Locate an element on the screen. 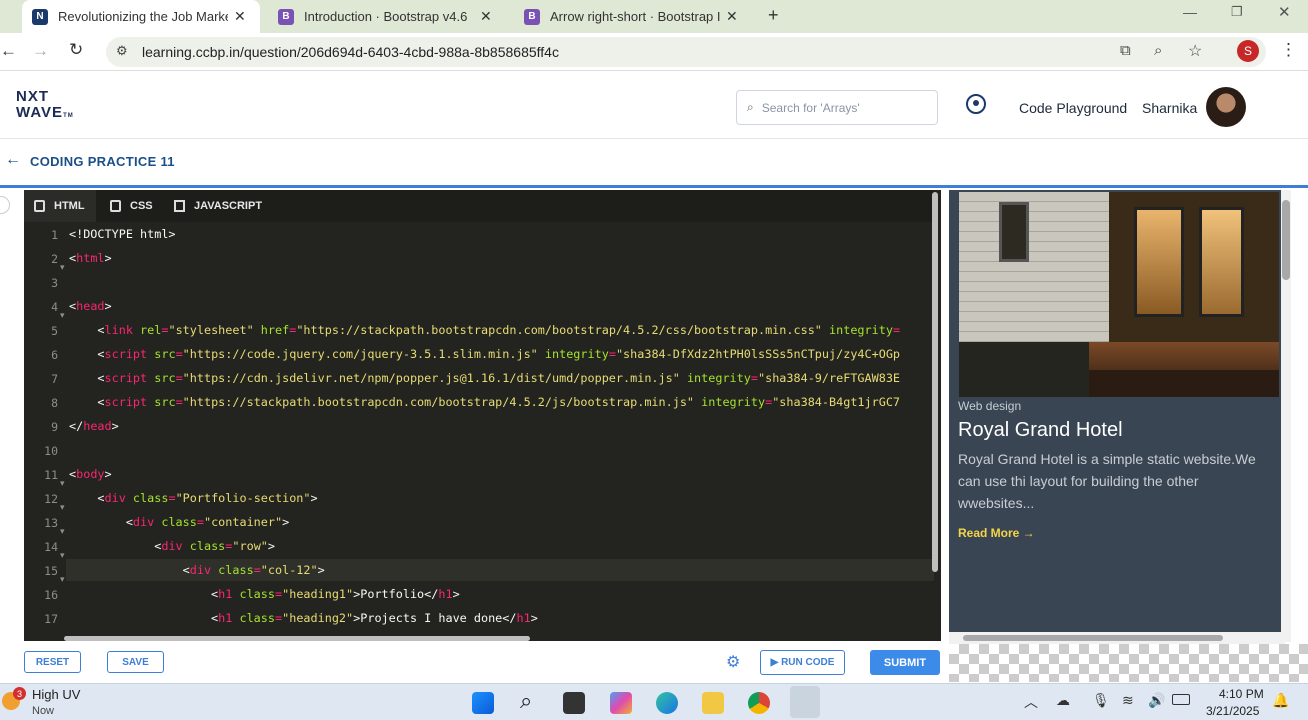 This screenshot has height=720, width=1308. code-line-14: <div class="row"> is located at coordinates (172, 546).